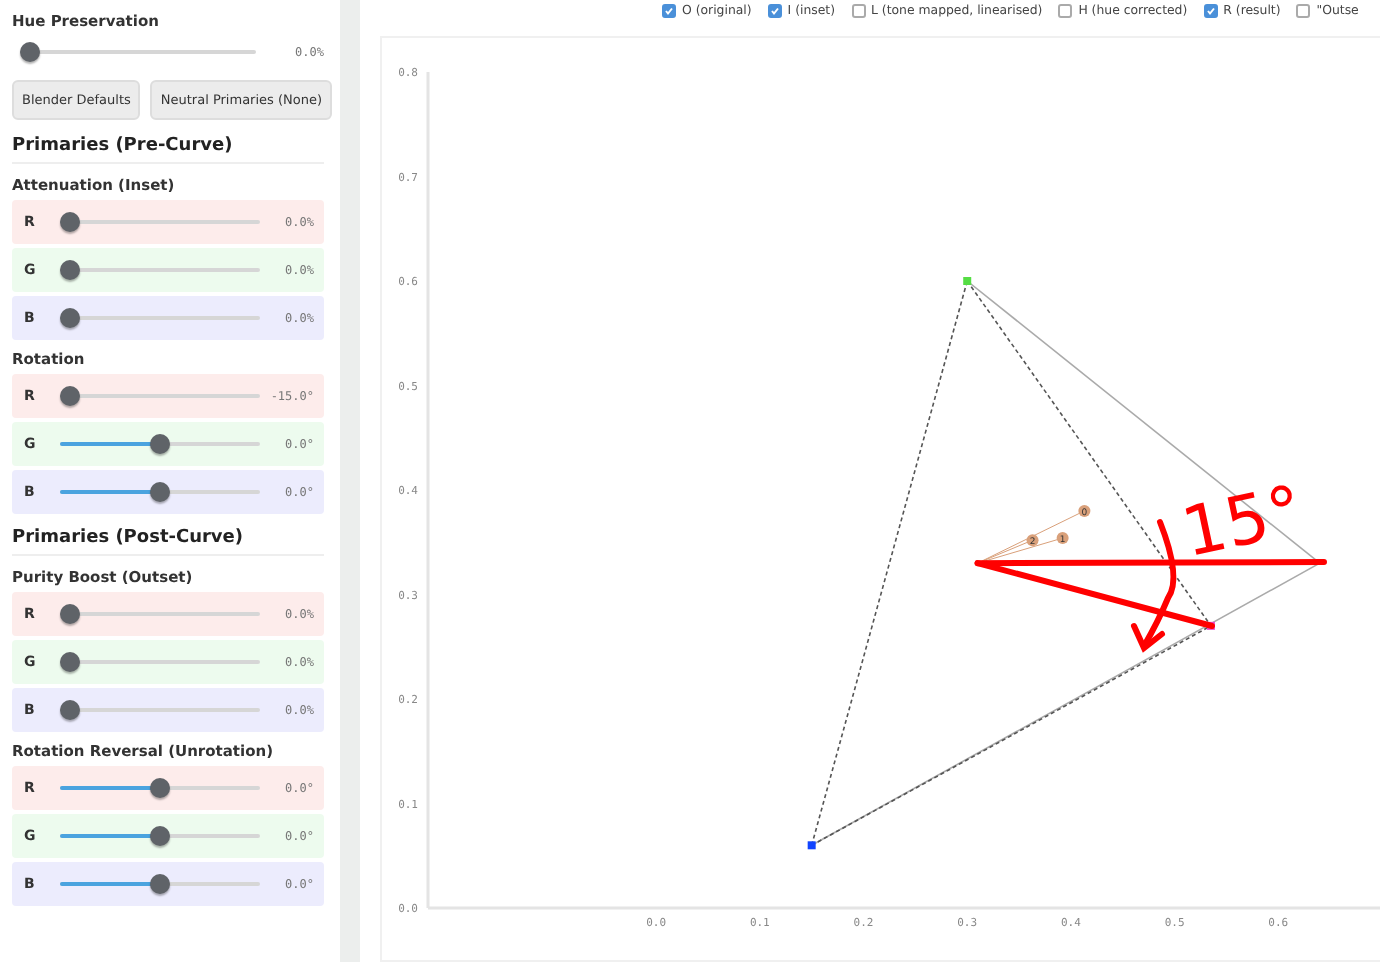 The image size is (1380, 962). Describe the element at coordinates (168, 542) in the screenshot. I see `section-heading: Primaries (Post-Curve)` at that location.